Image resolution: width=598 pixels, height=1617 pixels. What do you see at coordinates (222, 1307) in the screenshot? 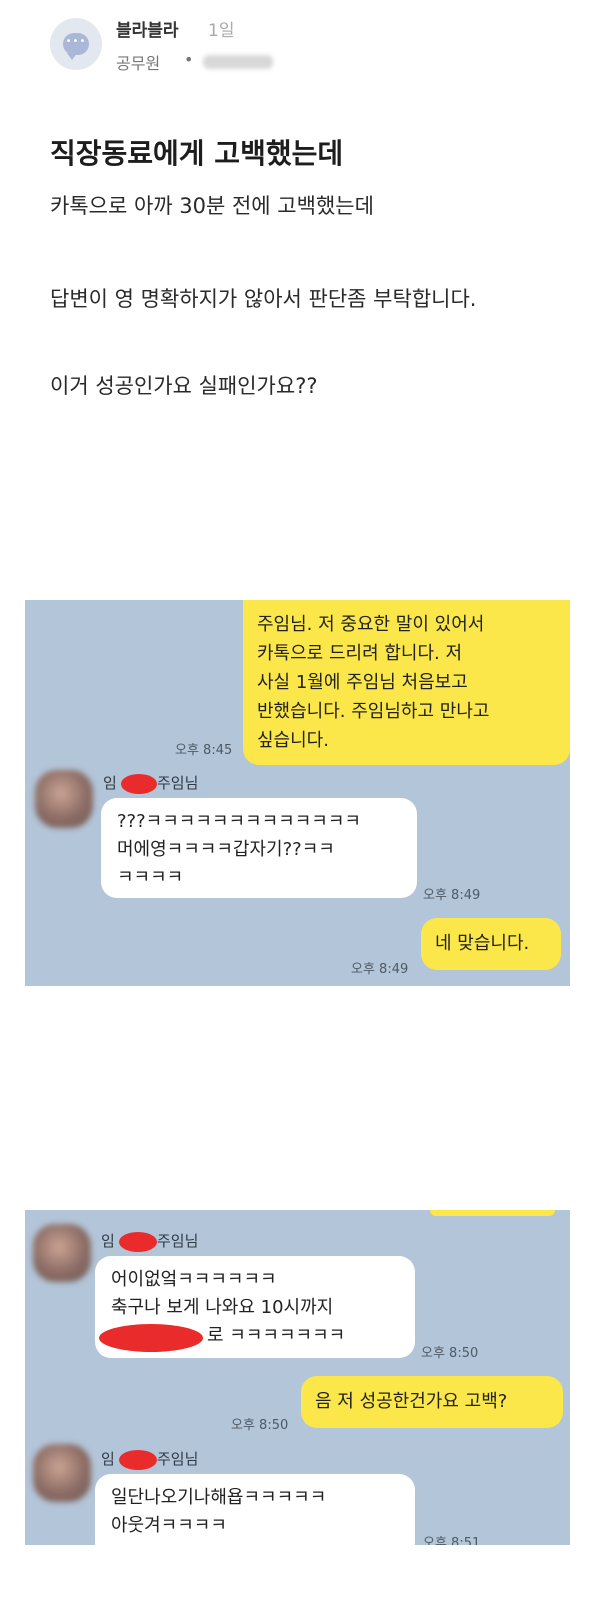
I see `message-line: 축구나 보게 나와요 10시까지` at bounding box center [222, 1307].